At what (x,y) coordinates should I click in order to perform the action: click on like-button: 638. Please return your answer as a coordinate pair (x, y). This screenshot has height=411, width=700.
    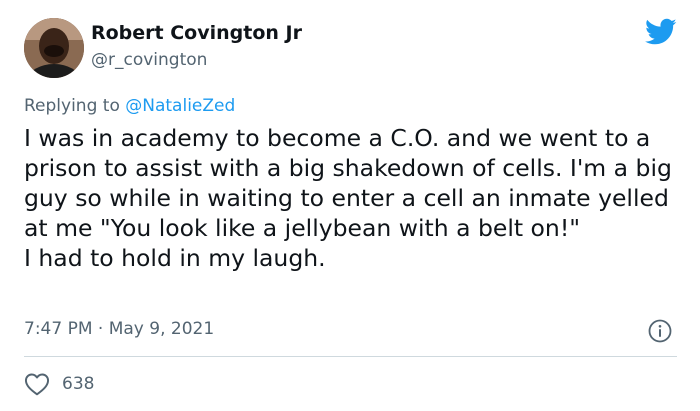
    Looking at the image, I should click on (59, 384).